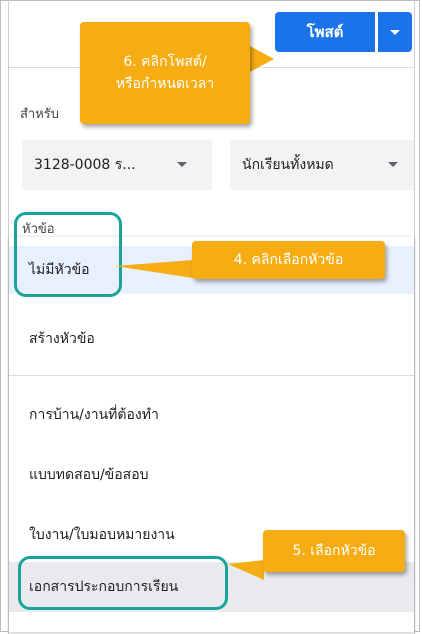 The width and height of the screenshot is (422, 634). I want to click on callout-step-6: 6. คลิกโพสต์/ หรือกำหนดเวลา, so click(165, 73).